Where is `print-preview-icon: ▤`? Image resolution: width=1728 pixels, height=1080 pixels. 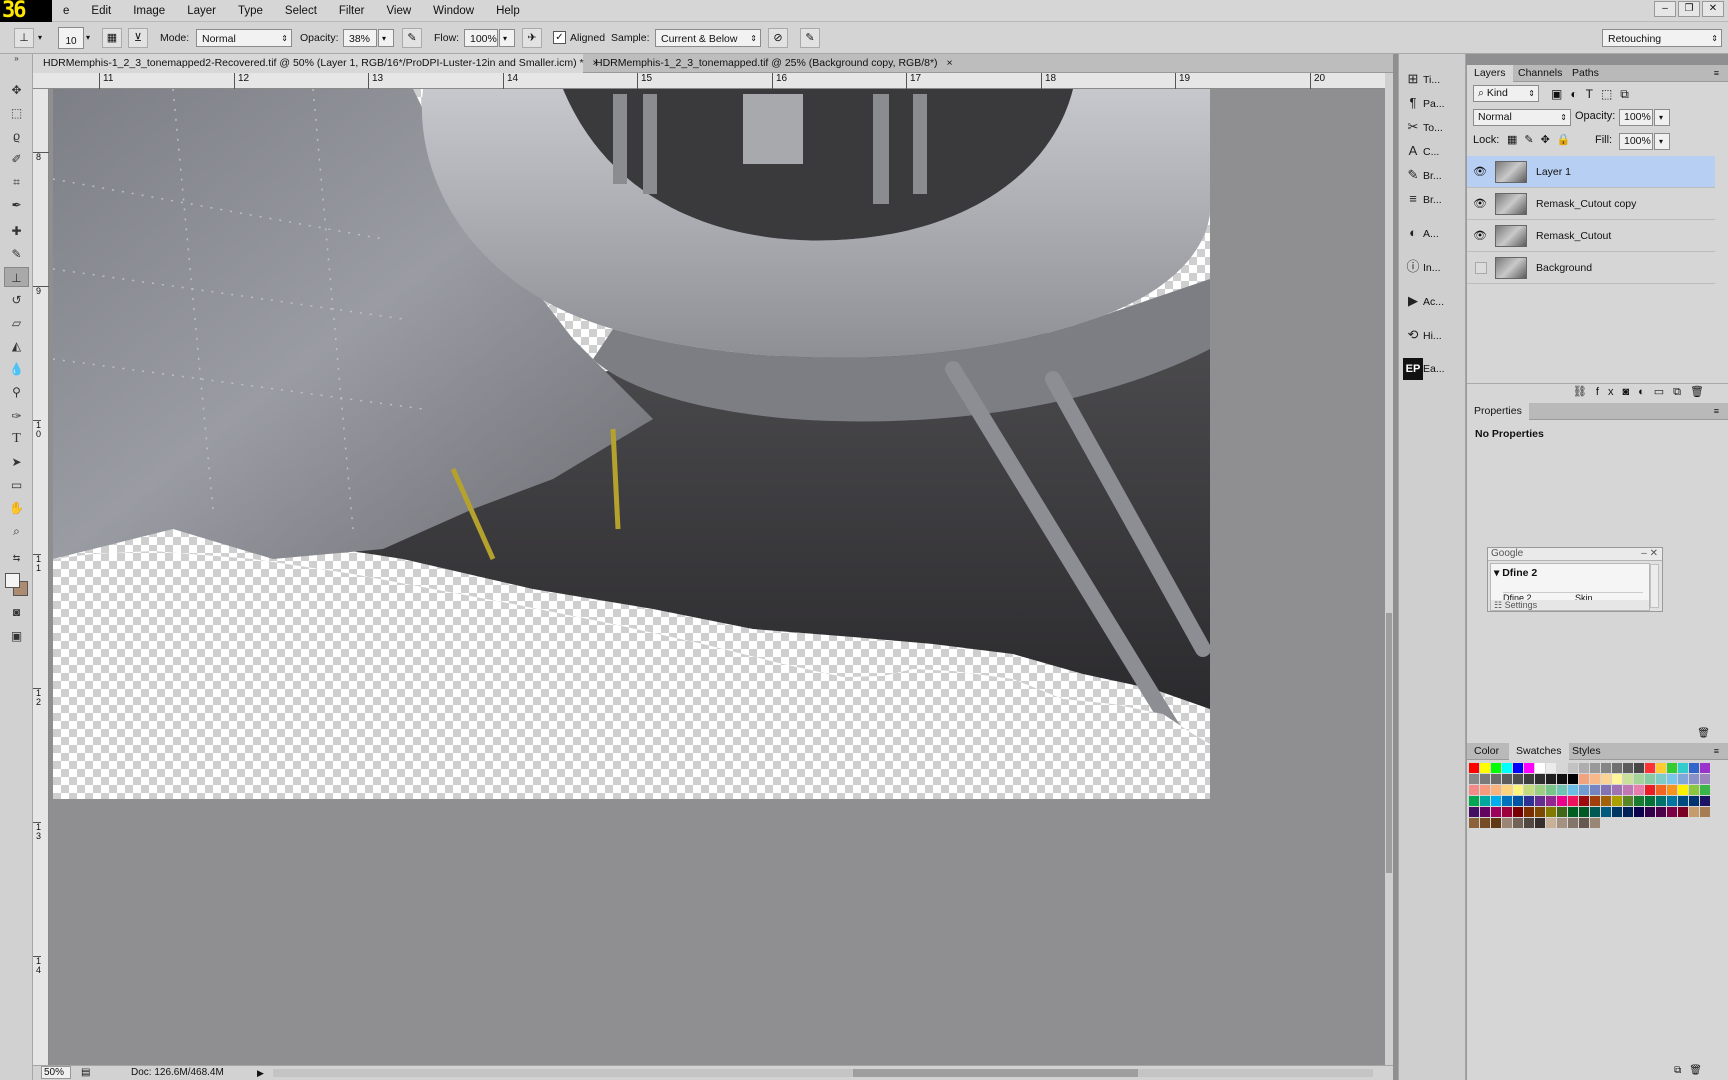 print-preview-icon: ▤ is located at coordinates (85, 1073).